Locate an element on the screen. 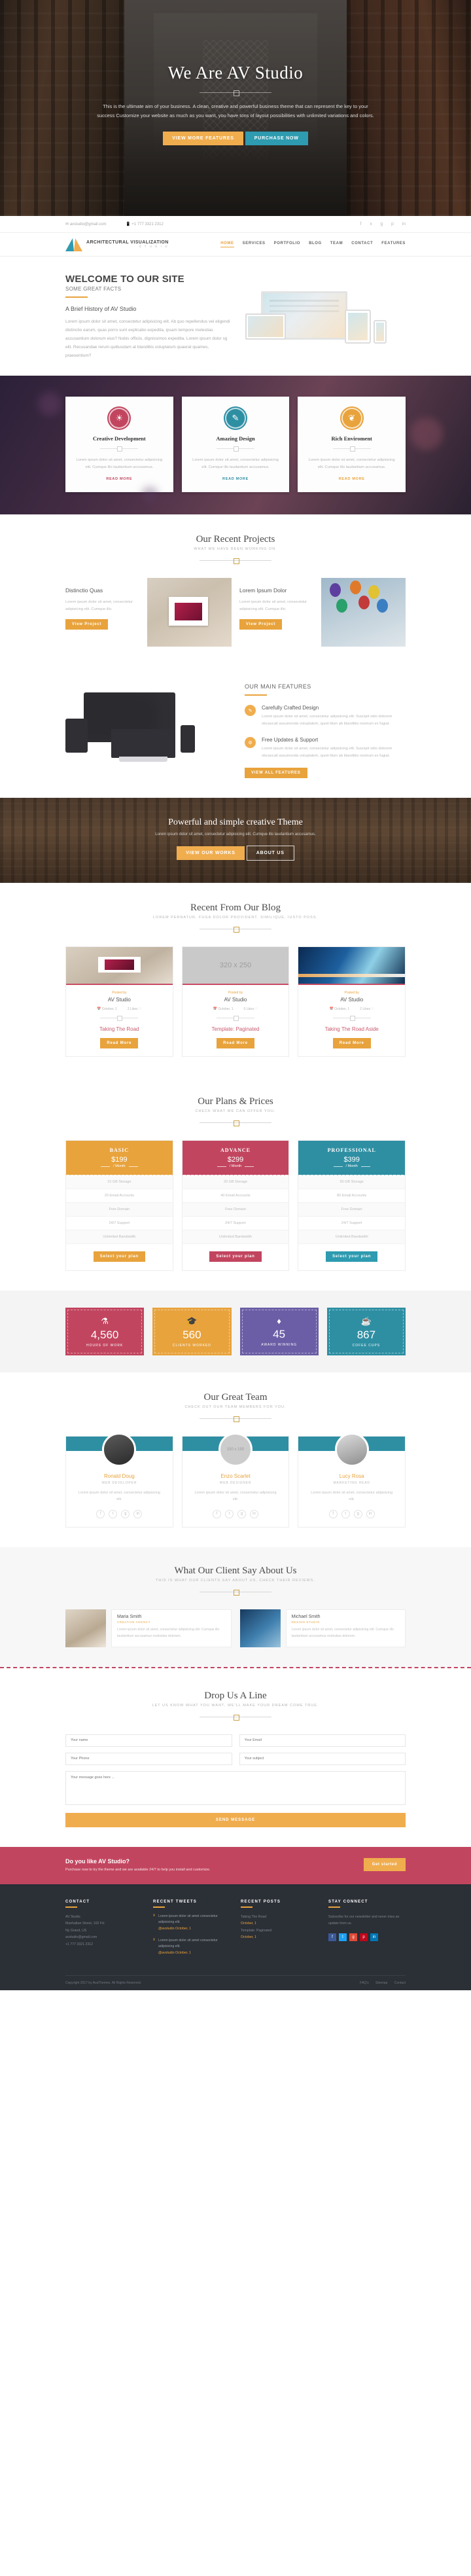 The image size is (471, 2576). footer-post-item: Template: Paginated October, 1 is located at coordinates (280, 1934).